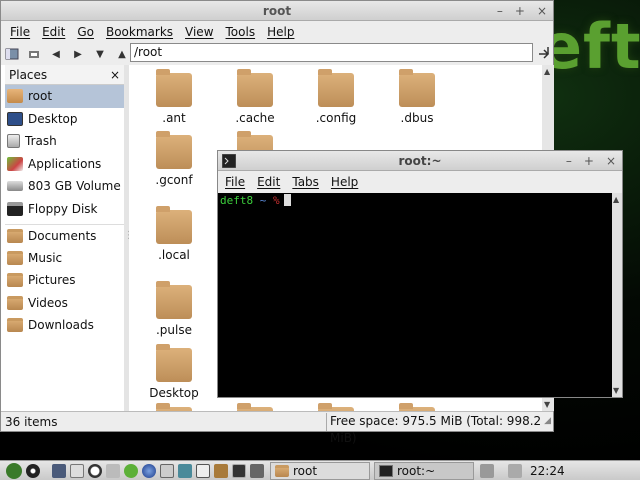  I want to click on new-tab-icon, so click(34, 54).